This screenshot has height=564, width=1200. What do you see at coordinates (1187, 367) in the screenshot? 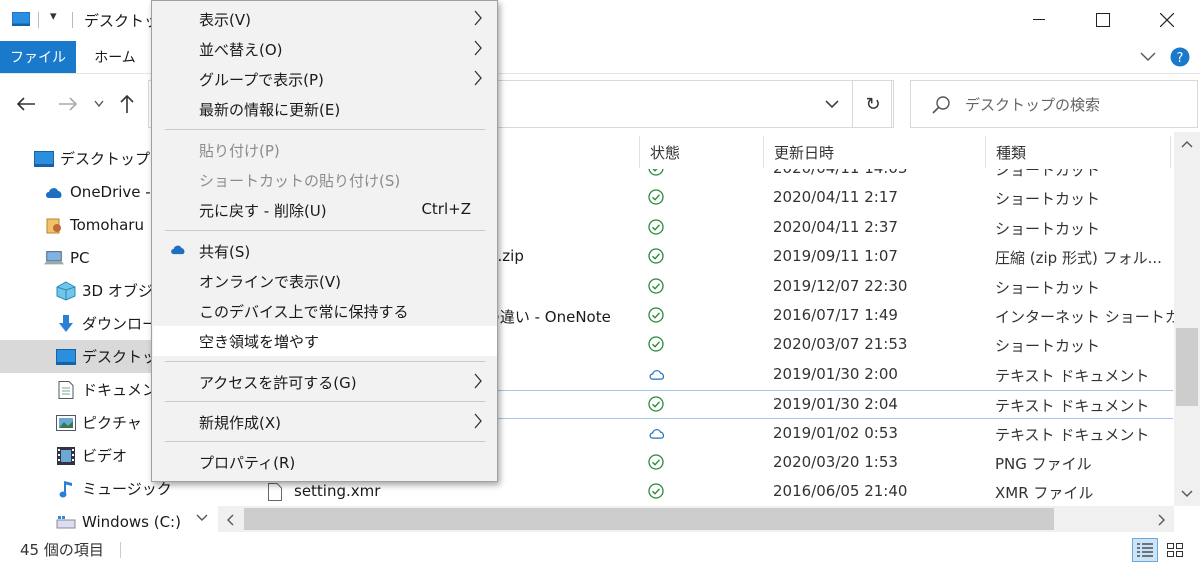
I see `vertical-scroll-thumb` at bounding box center [1187, 367].